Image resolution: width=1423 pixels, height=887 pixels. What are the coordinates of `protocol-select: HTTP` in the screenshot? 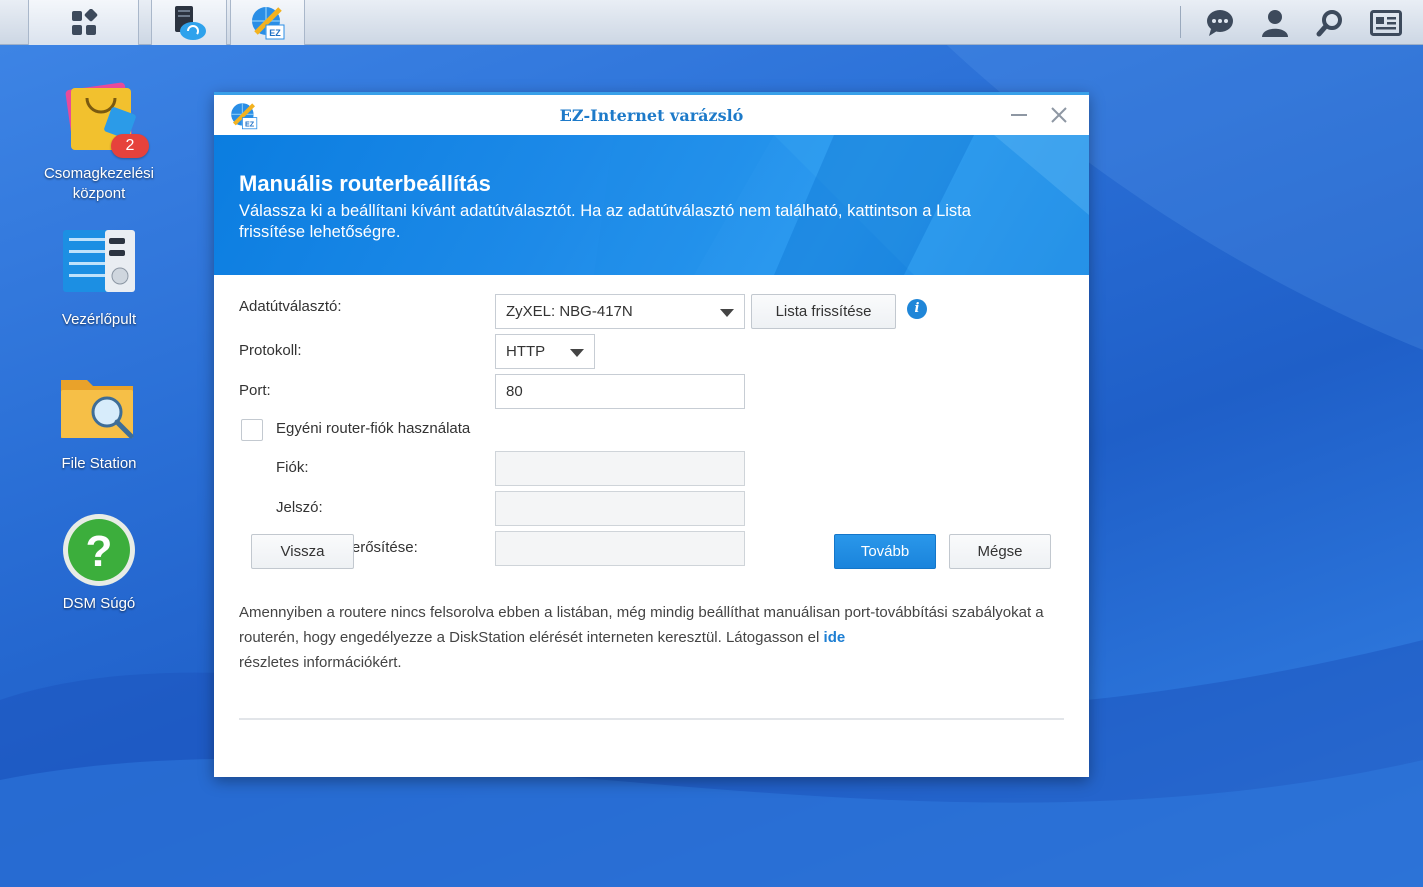 It's located at (545, 351).